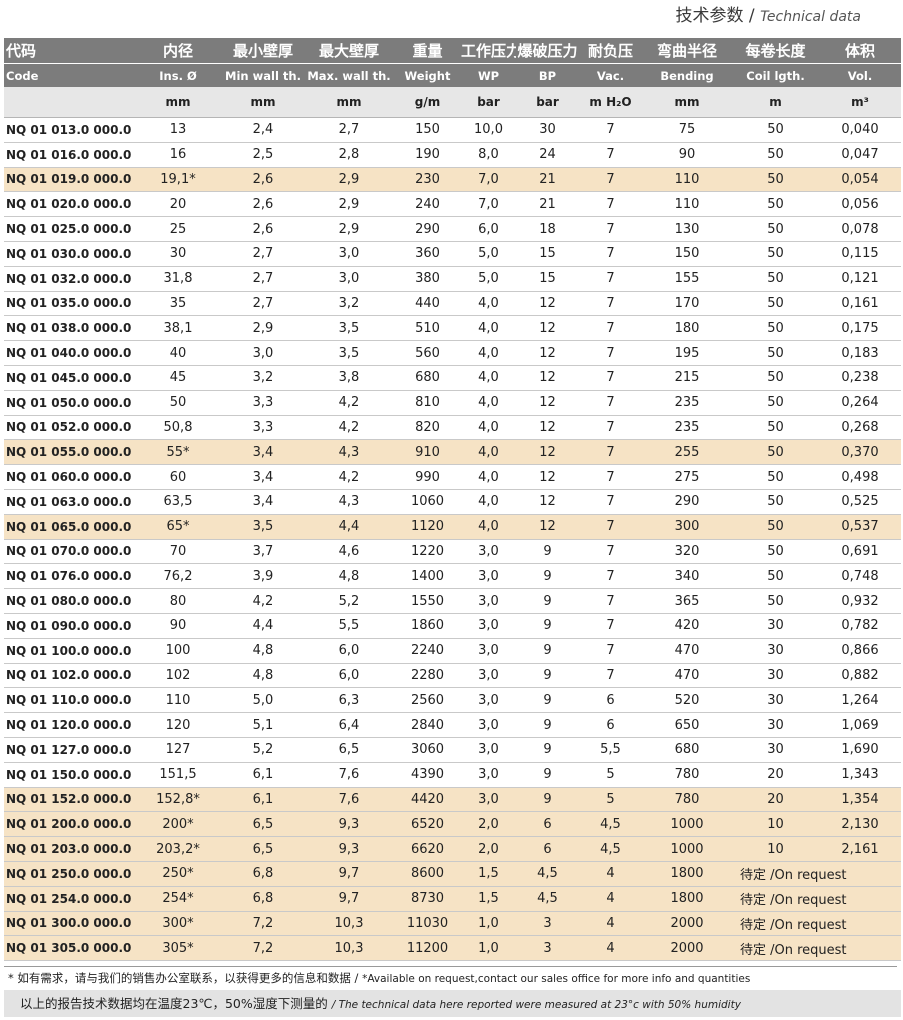  Describe the element at coordinates (263, 626) in the screenshot. I see `table-cell: 4,4` at that location.